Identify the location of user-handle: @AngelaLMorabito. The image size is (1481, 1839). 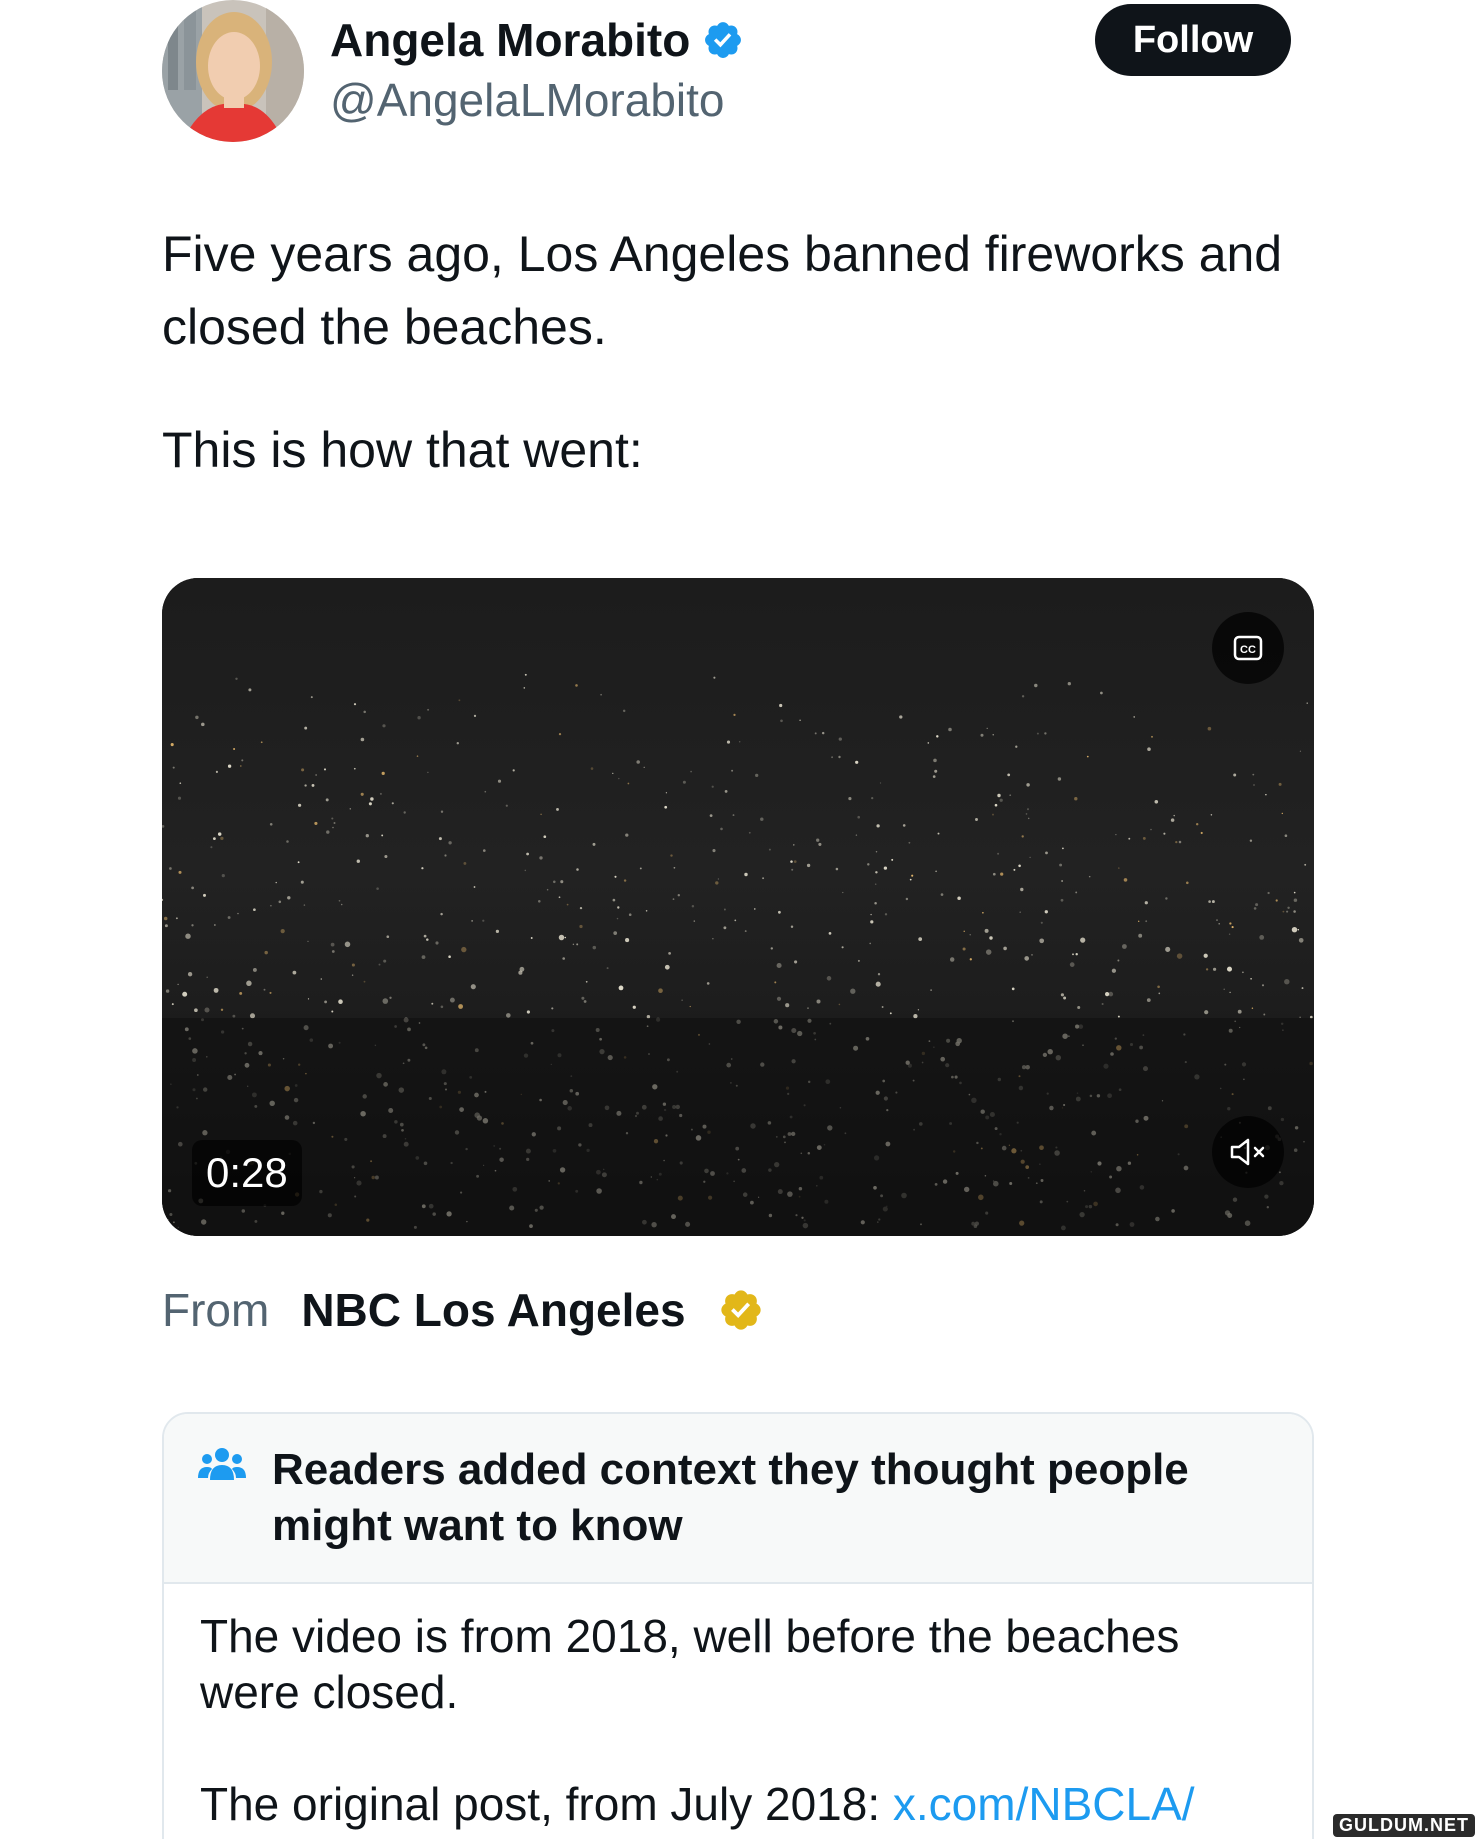
(527, 100).